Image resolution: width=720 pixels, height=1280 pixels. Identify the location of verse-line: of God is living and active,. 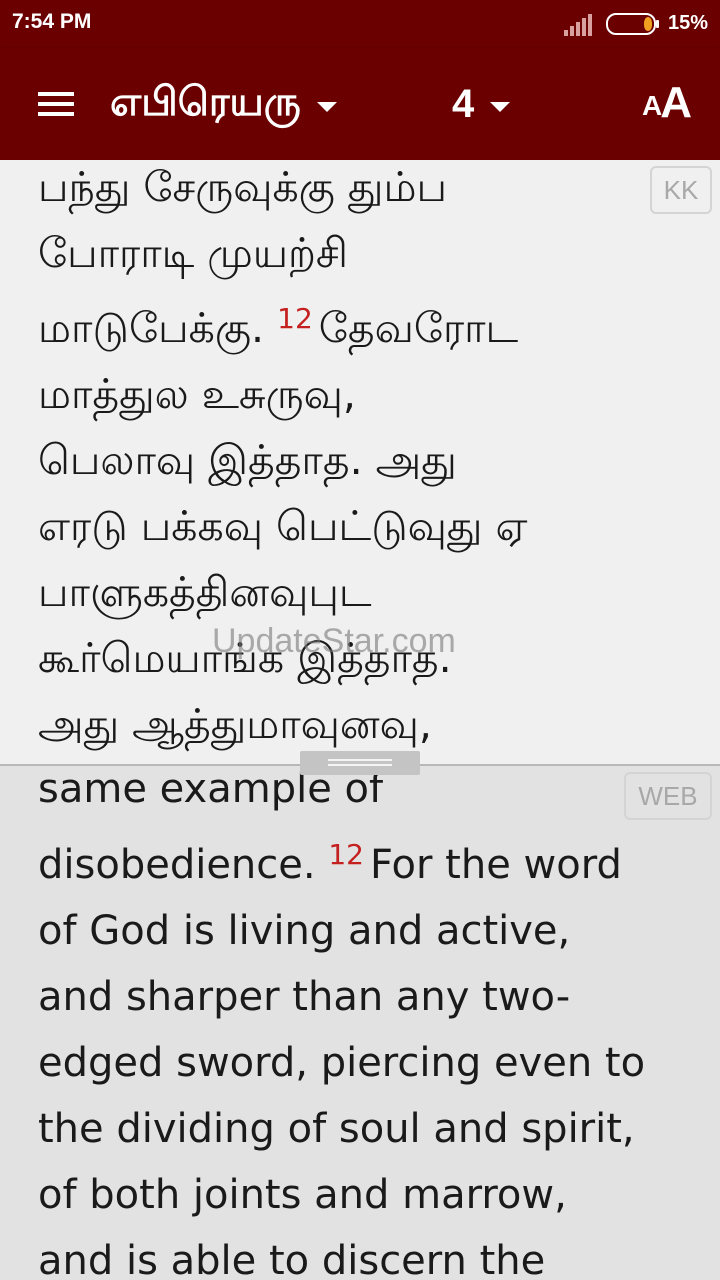
(304, 931).